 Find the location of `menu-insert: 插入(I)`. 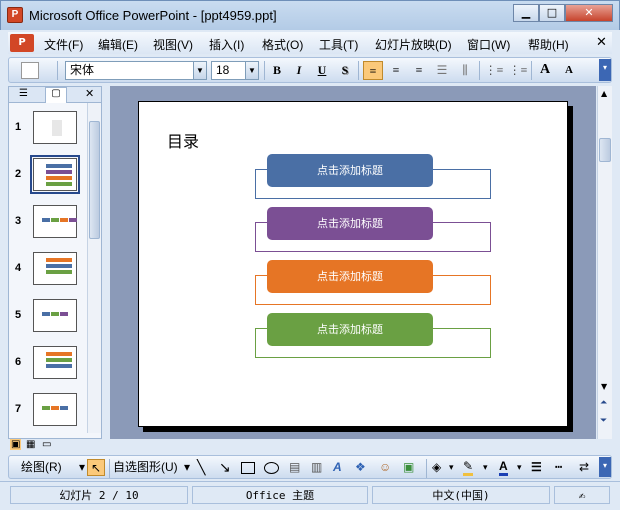

menu-insert: 插入(I) is located at coordinates (226, 44).